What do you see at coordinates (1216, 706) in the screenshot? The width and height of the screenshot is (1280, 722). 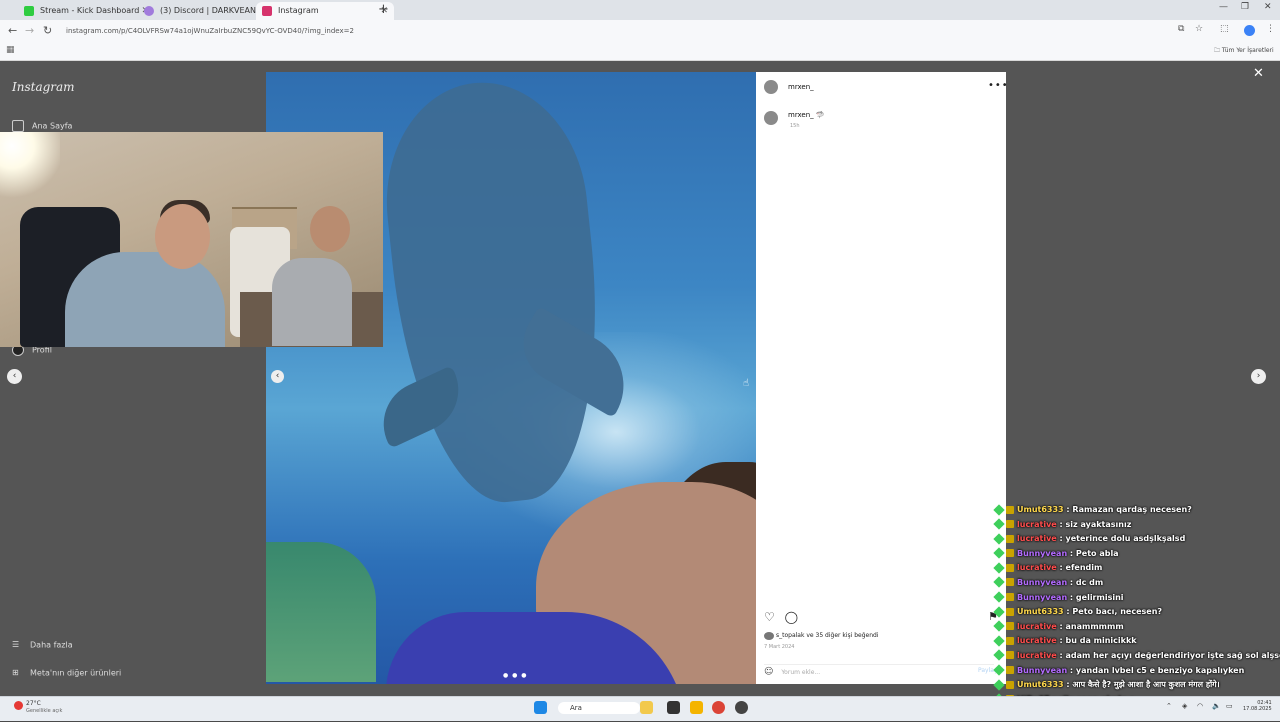 I see `volume-icon: 🔈` at bounding box center [1216, 706].